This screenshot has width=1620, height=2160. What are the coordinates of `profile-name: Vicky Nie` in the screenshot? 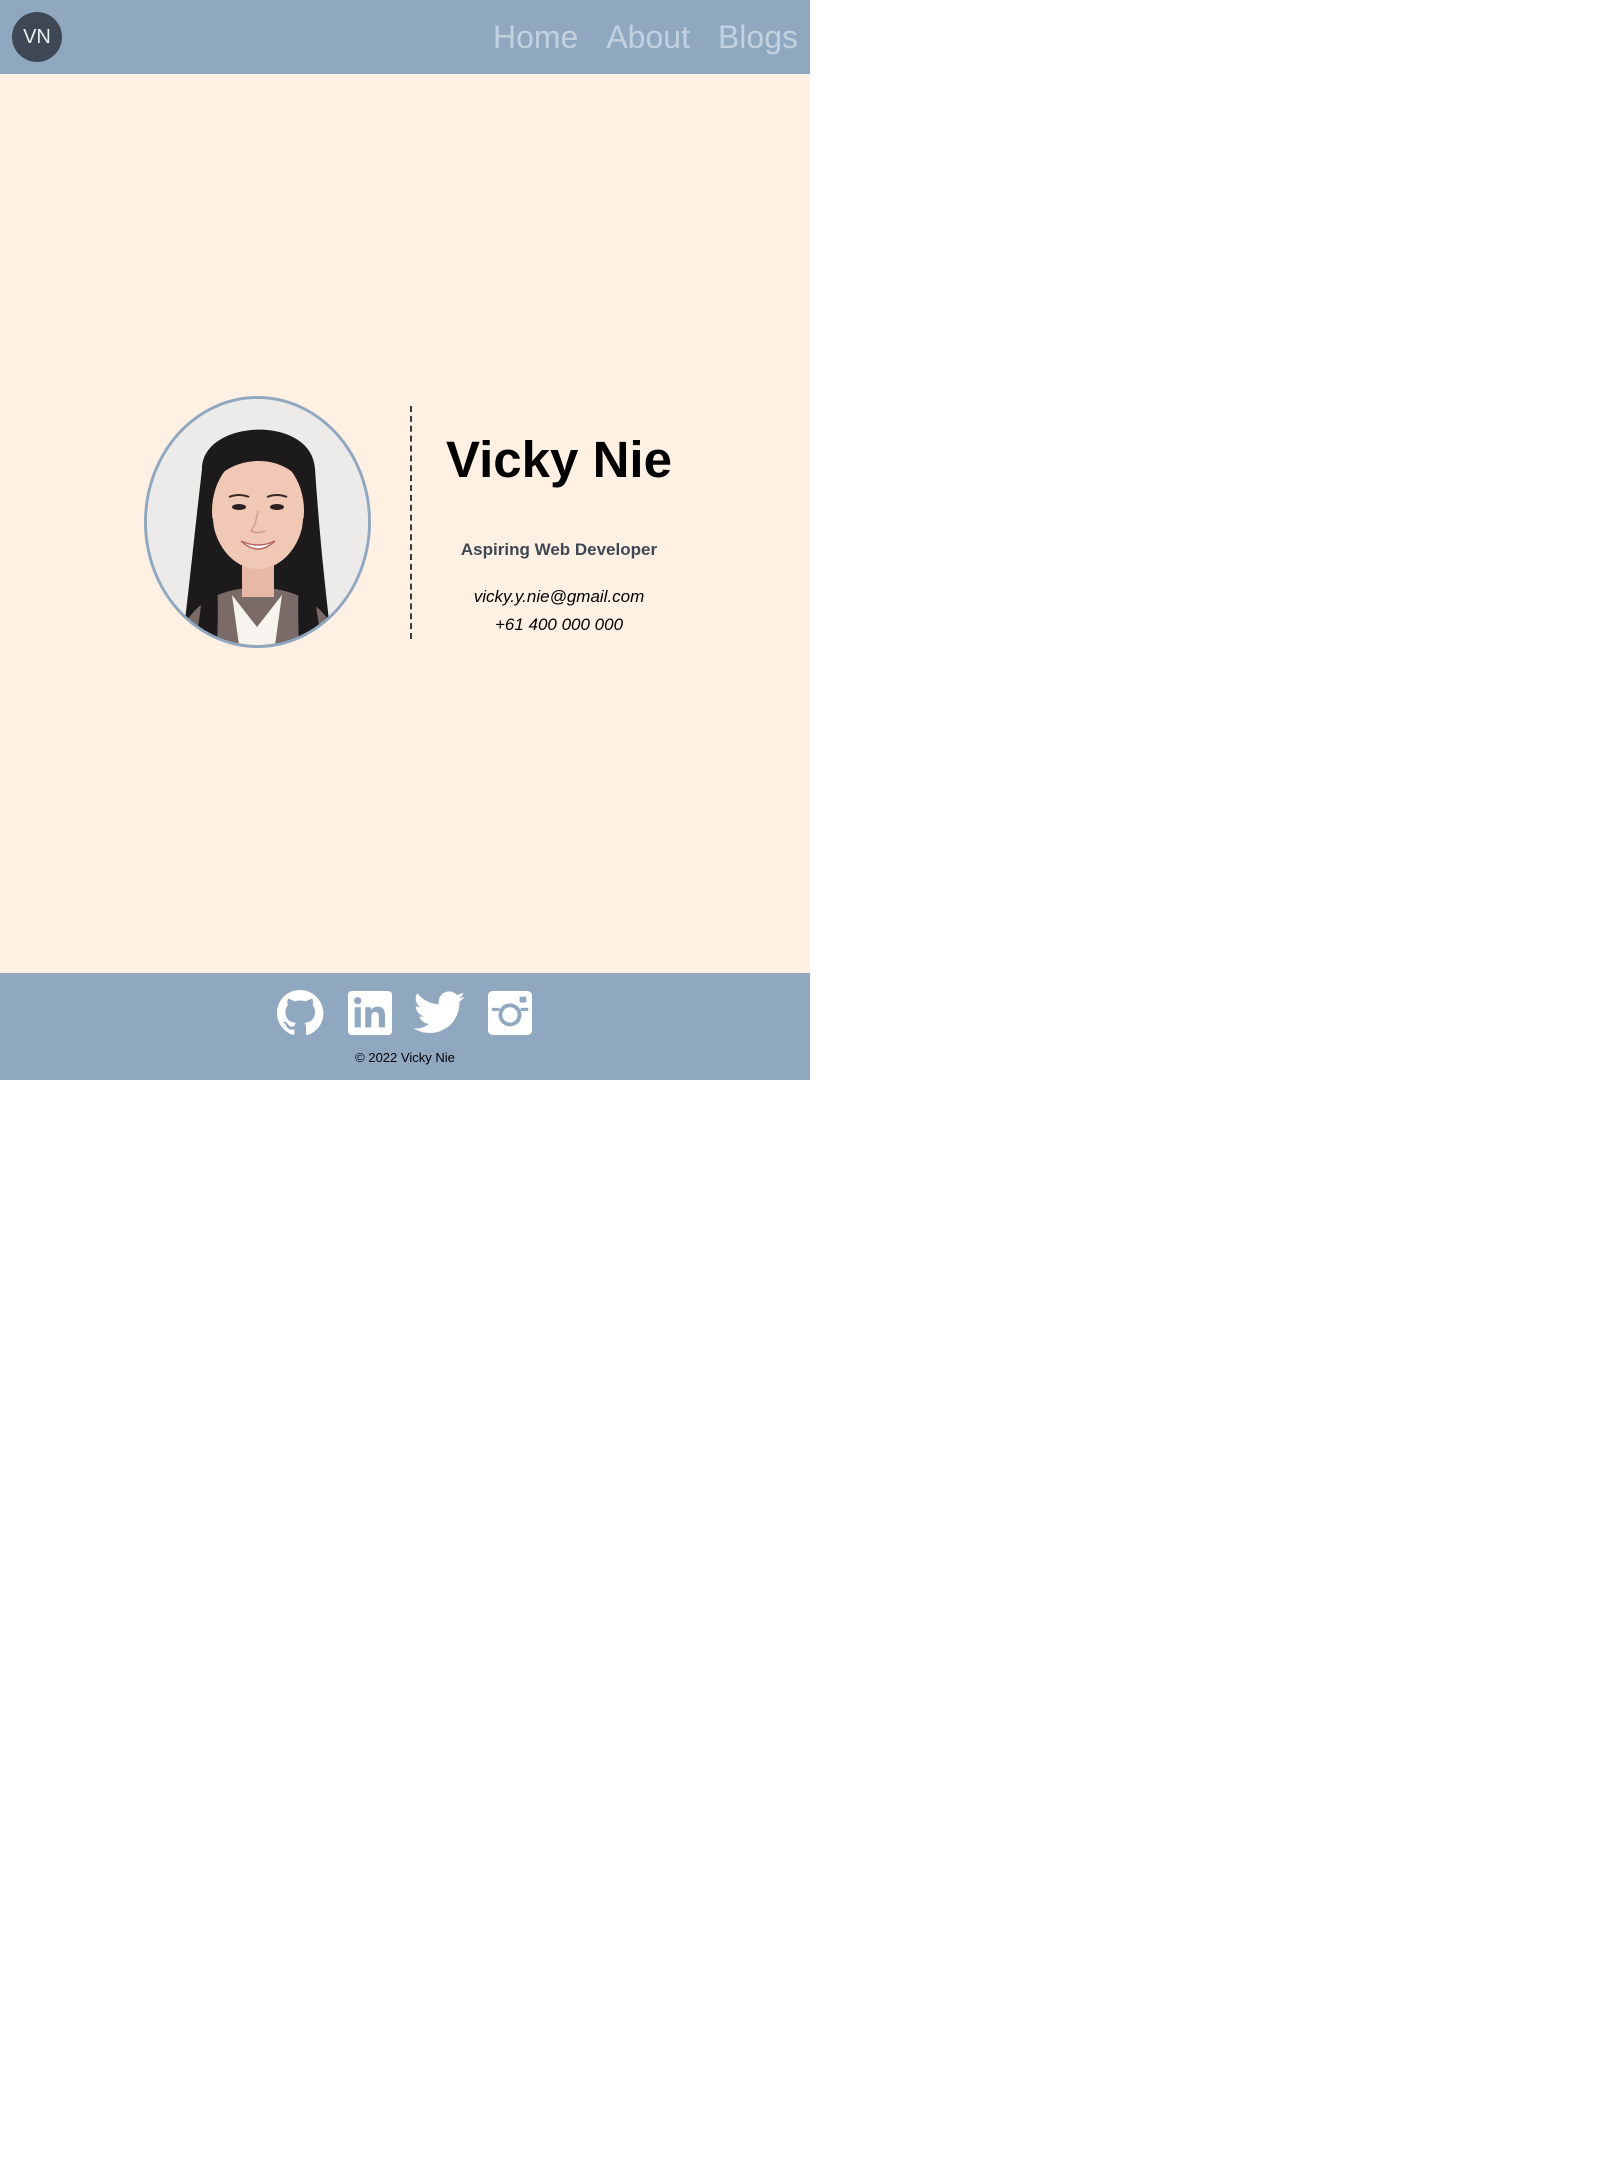 It's located at (559, 459).